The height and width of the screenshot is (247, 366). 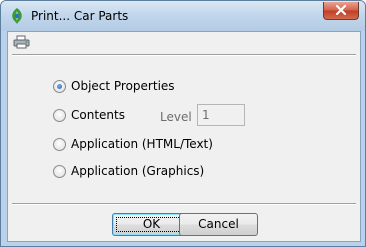 What do you see at coordinates (176, 117) in the screenshot?
I see `level-label: Level` at bounding box center [176, 117].